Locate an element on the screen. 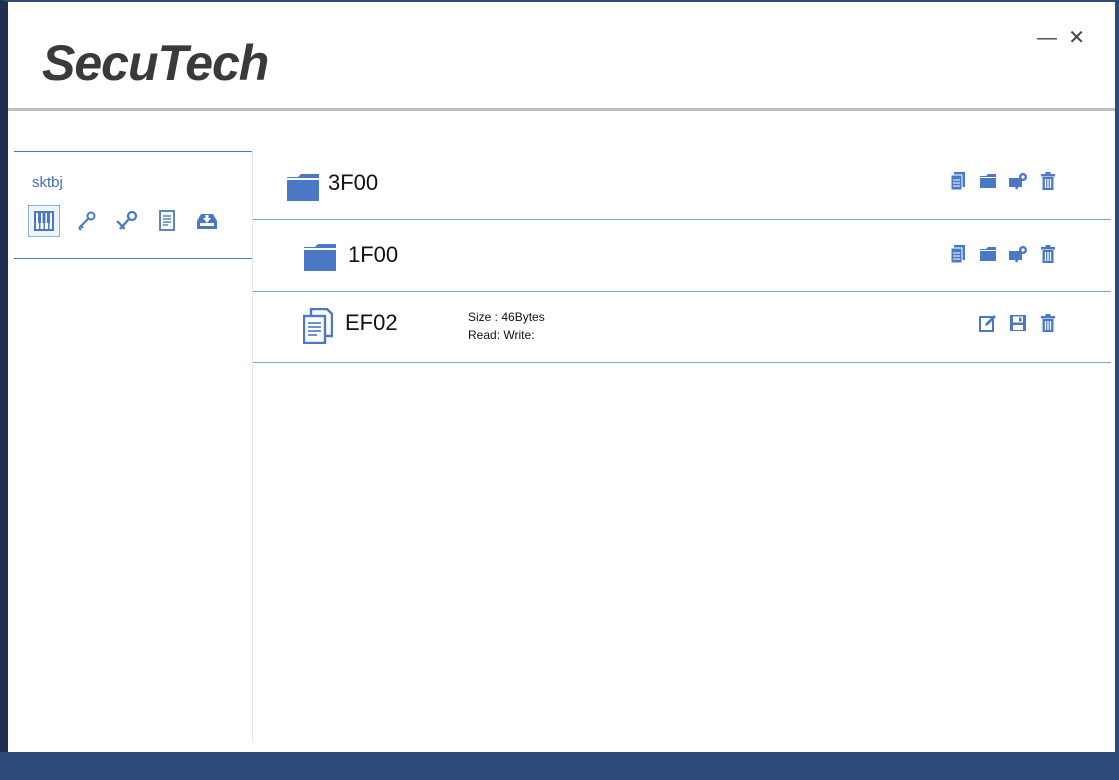 The image size is (1119, 780). file-size-text: Size : 46Bytes is located at coordinates (506, 317).